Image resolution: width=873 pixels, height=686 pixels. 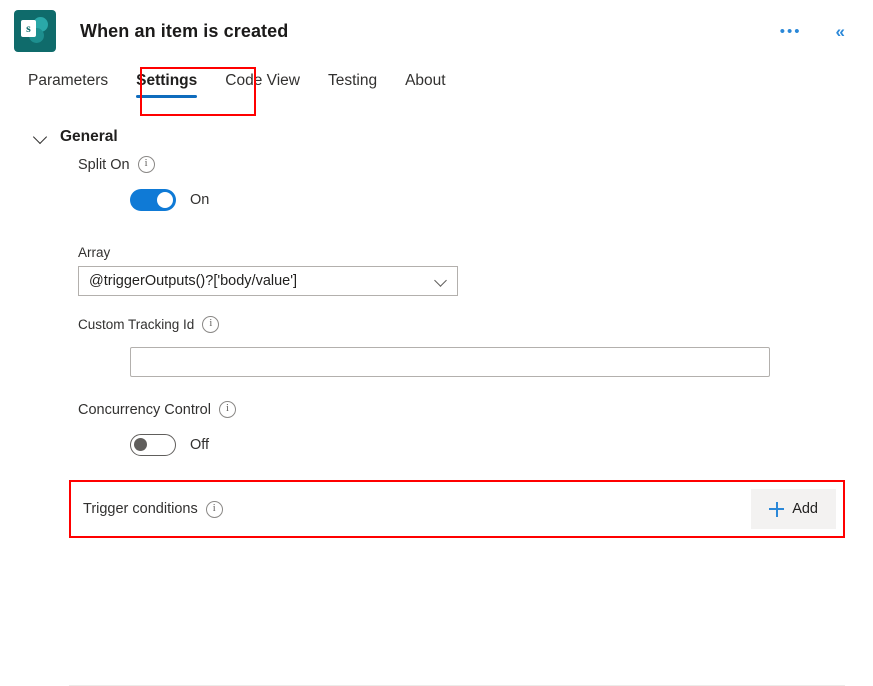 I want to click on tab-settings: Settings, so click(x=166, y=82).